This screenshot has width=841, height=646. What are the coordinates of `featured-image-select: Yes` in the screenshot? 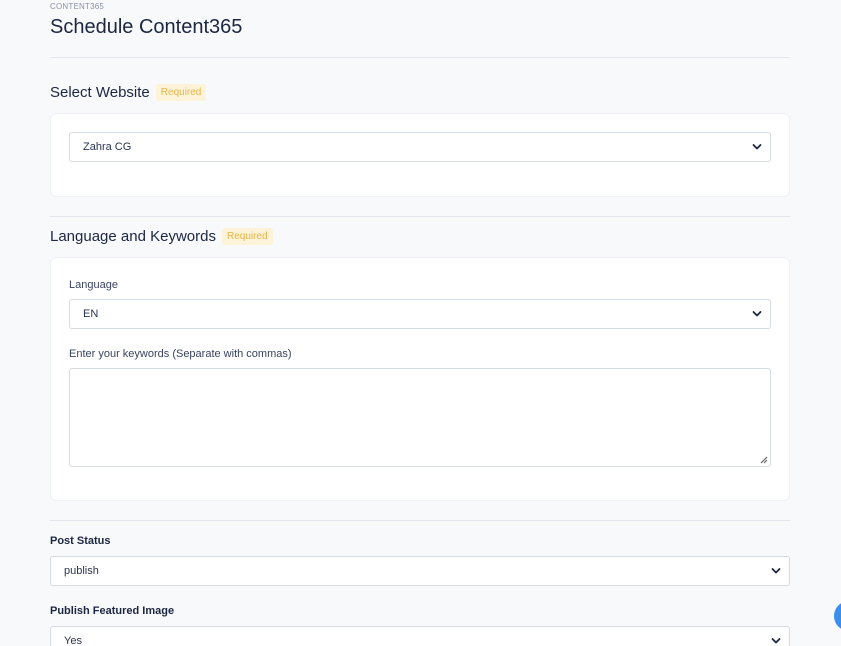 It's located at (420, 636).